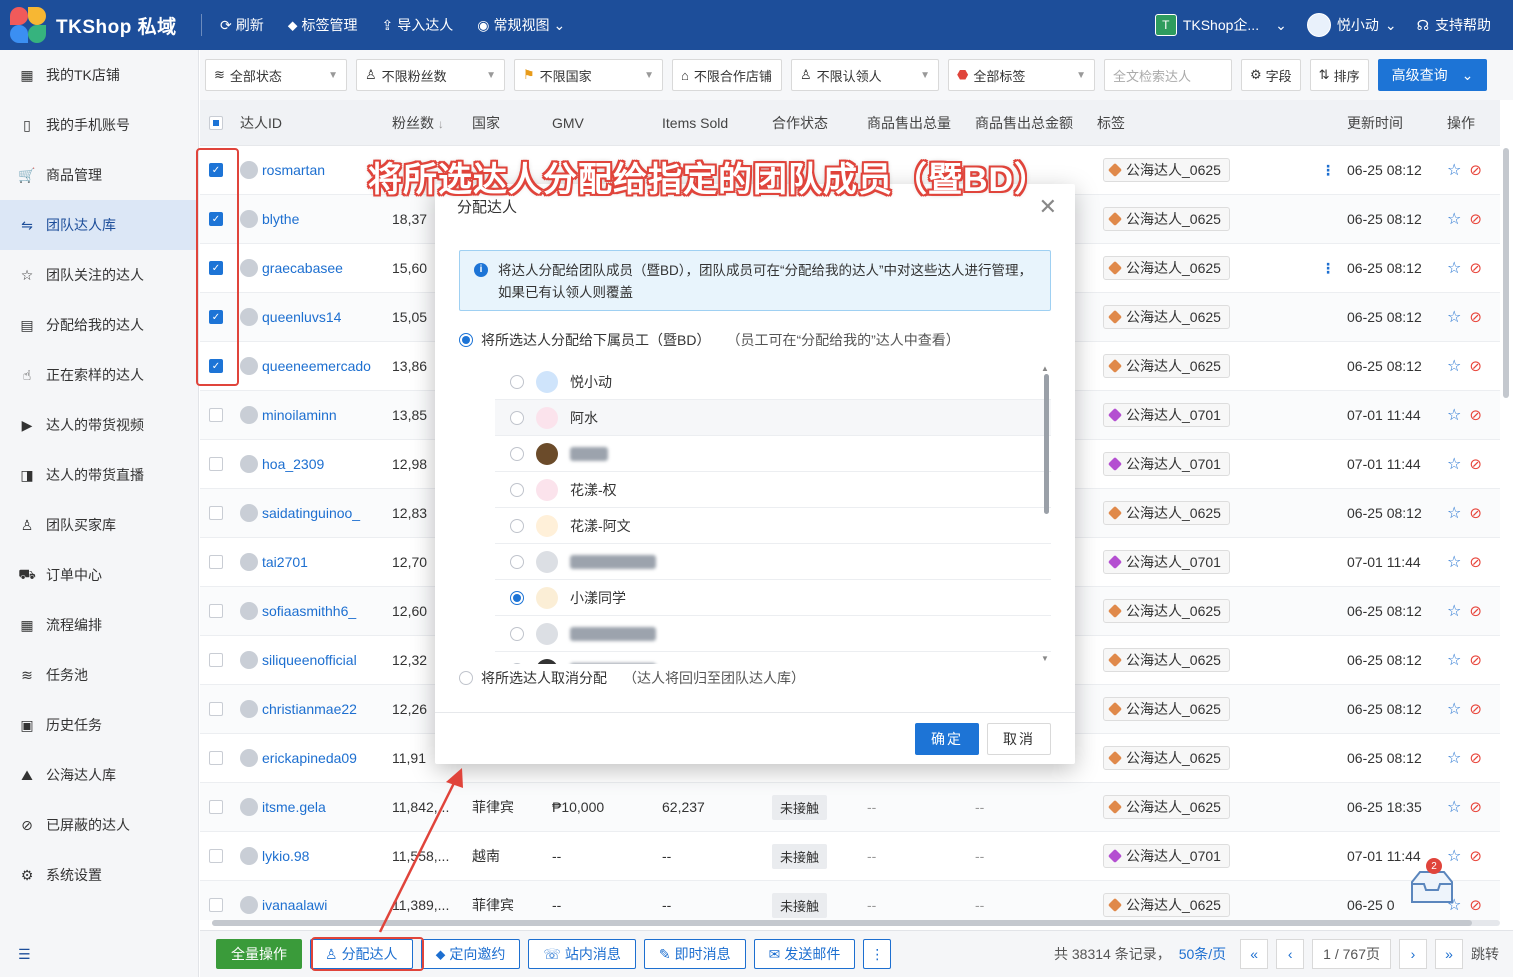  What do you see at coordinates (773, 526) in the screenshot?
I see `member-item: 花漾-阿文` at bounding box center [773, 526].